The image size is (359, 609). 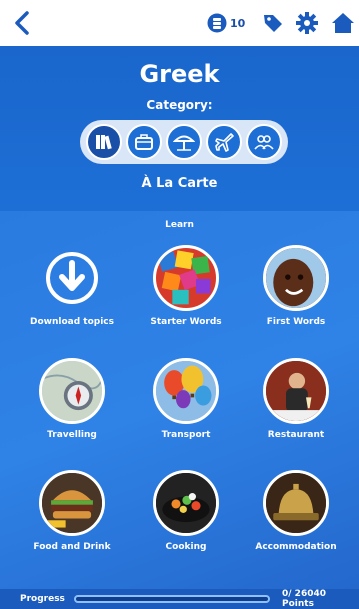 I want to click on topic-download-topics: Download topics, so click(x=72, y=286).